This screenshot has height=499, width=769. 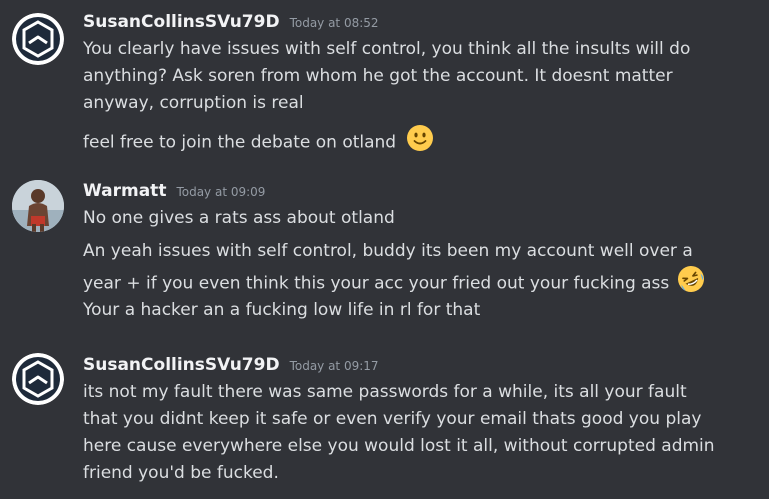 I want to click on slightly-smiling-face-icon, so click(x=420, y=142).